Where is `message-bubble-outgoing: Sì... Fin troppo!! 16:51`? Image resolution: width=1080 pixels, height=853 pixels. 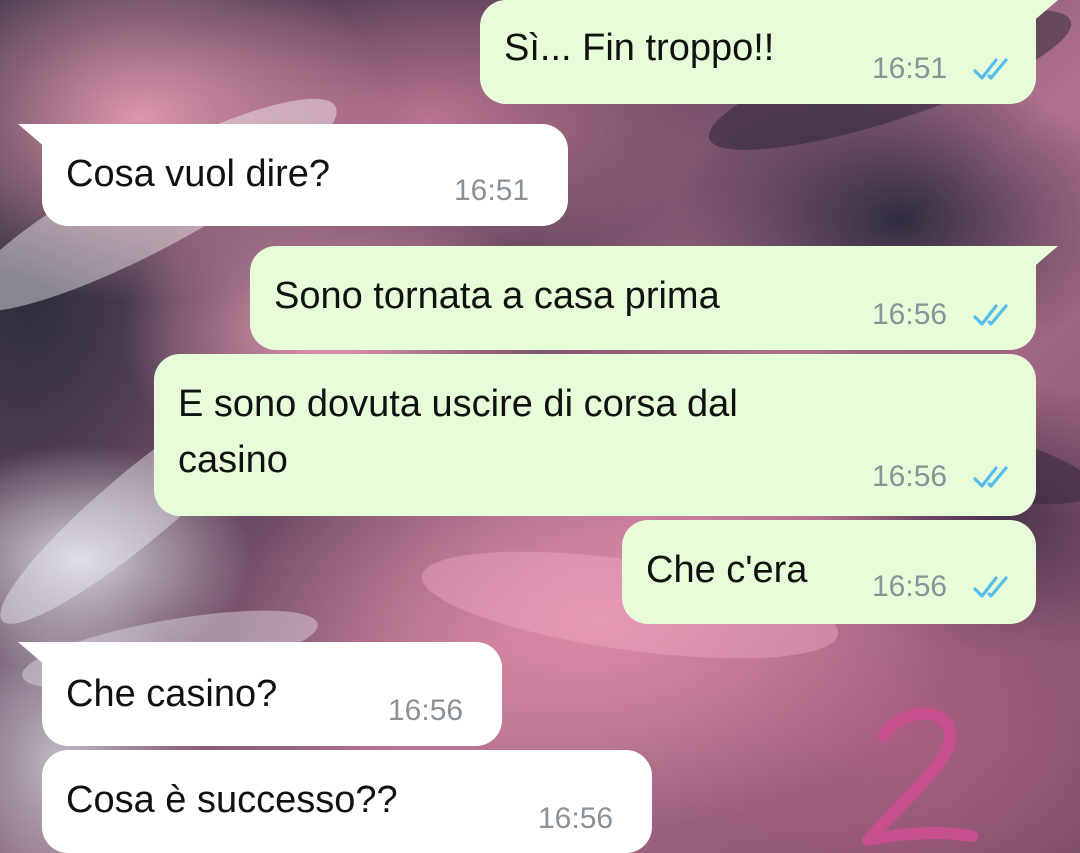
message-bubble-outgoing: Sì... Fin troppo!! 16:51 is located at coordinates (758, 52).